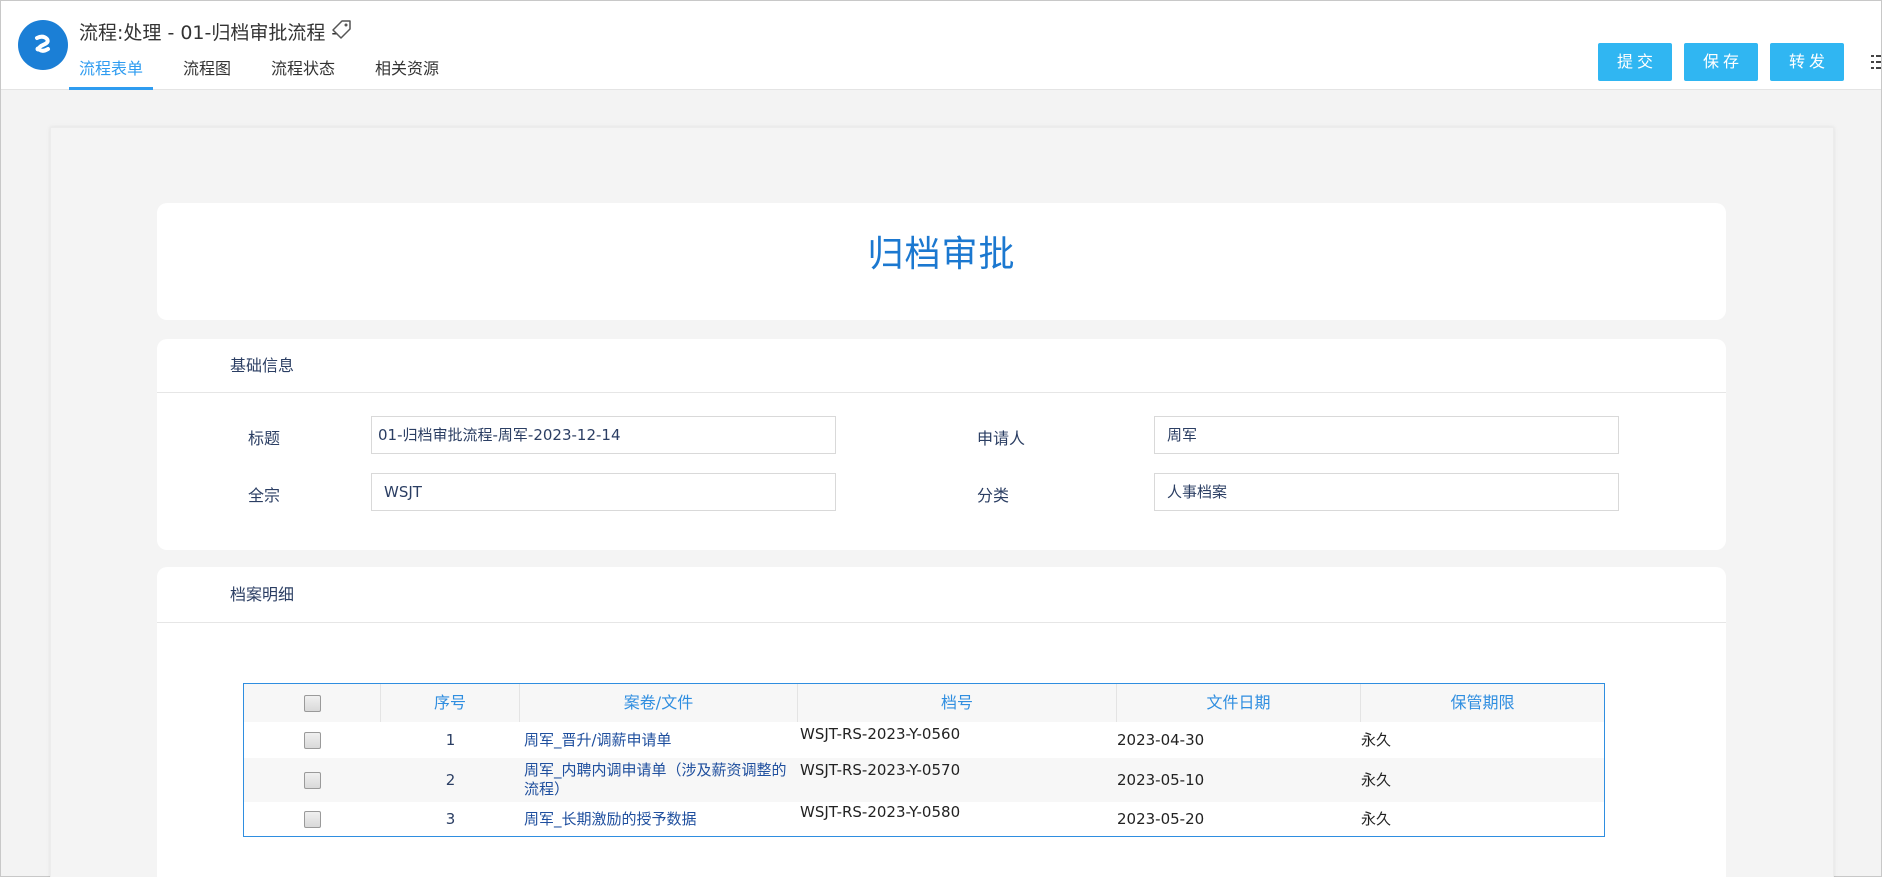  What do you see at coordinates (1161, 740) in the screenshot?
I see `row-file-date: 2023-04-30` at bounding box center [1161, 740].